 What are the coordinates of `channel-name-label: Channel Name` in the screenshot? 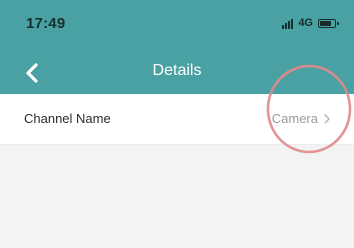 It's located at (67, 118).